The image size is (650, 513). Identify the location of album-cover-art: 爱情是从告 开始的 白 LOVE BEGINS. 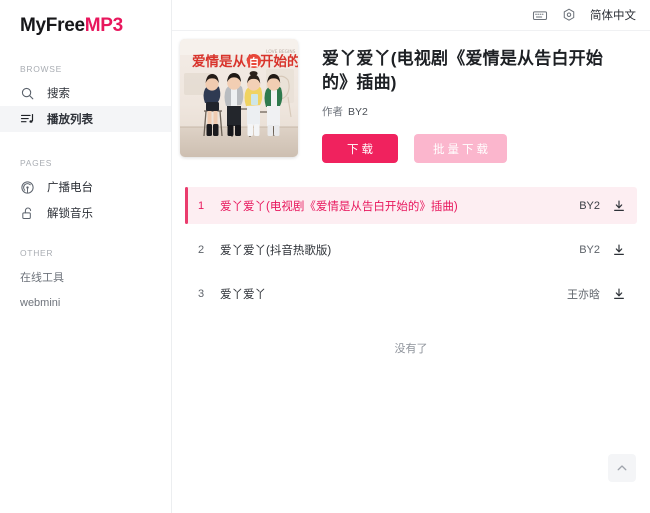
(239, 98).